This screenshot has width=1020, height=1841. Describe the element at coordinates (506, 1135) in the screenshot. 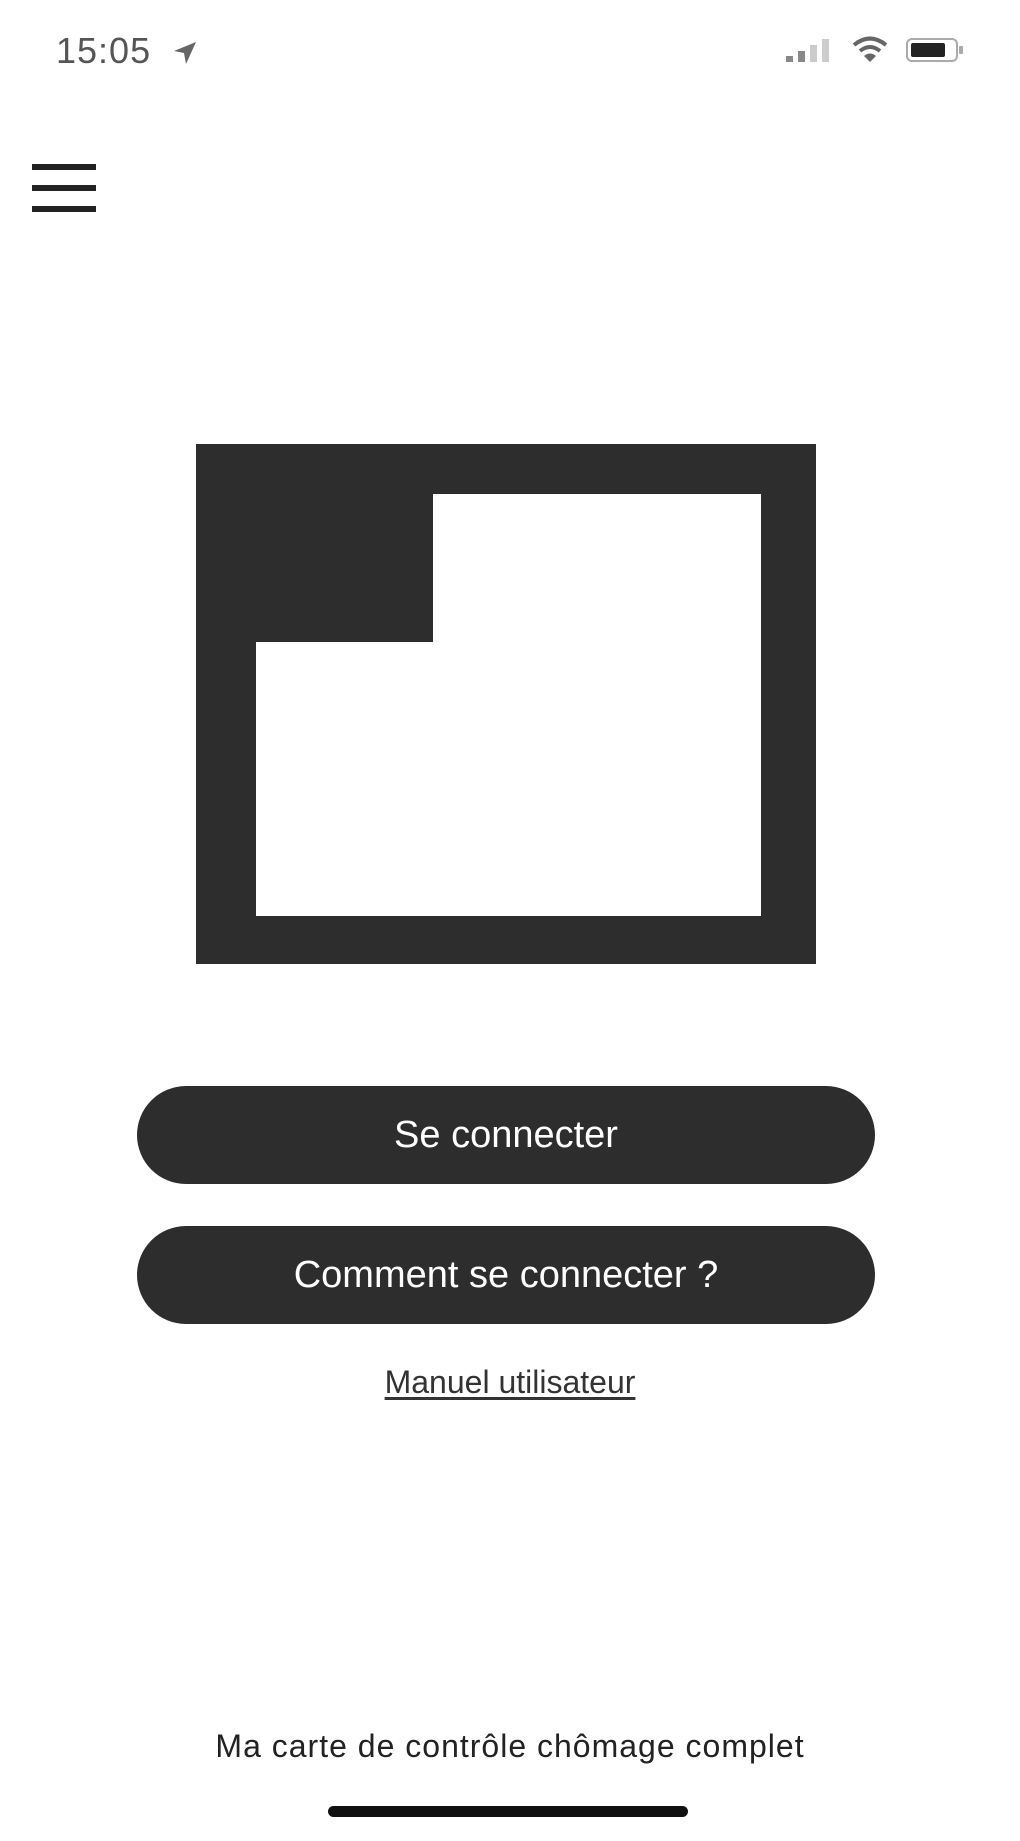

I see `login-button: Se connecter` at that location.